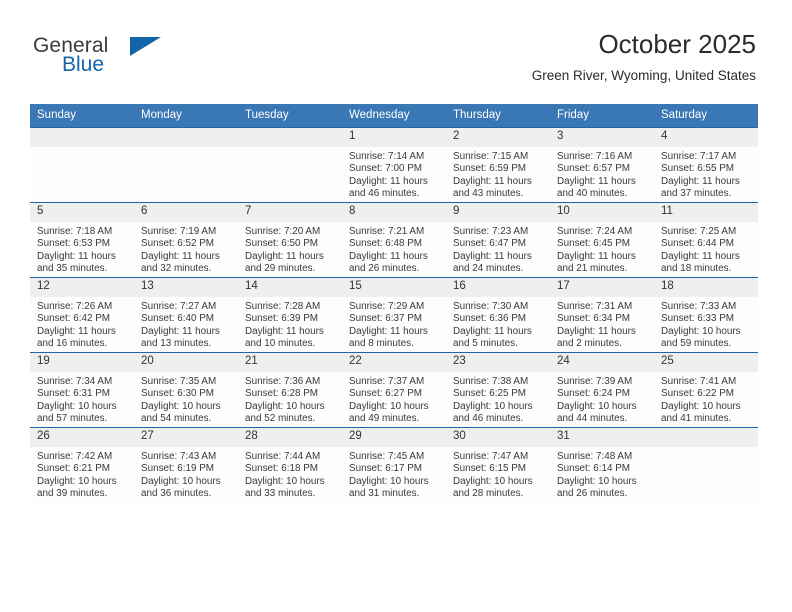 Image resolution: width=792 pixels, height=612 pixels. What do you see at coordinates (386, 394) in the screenshot?
I see `sunset-text: Sunset: 6:27 PM` at bounding box center [386, 394].